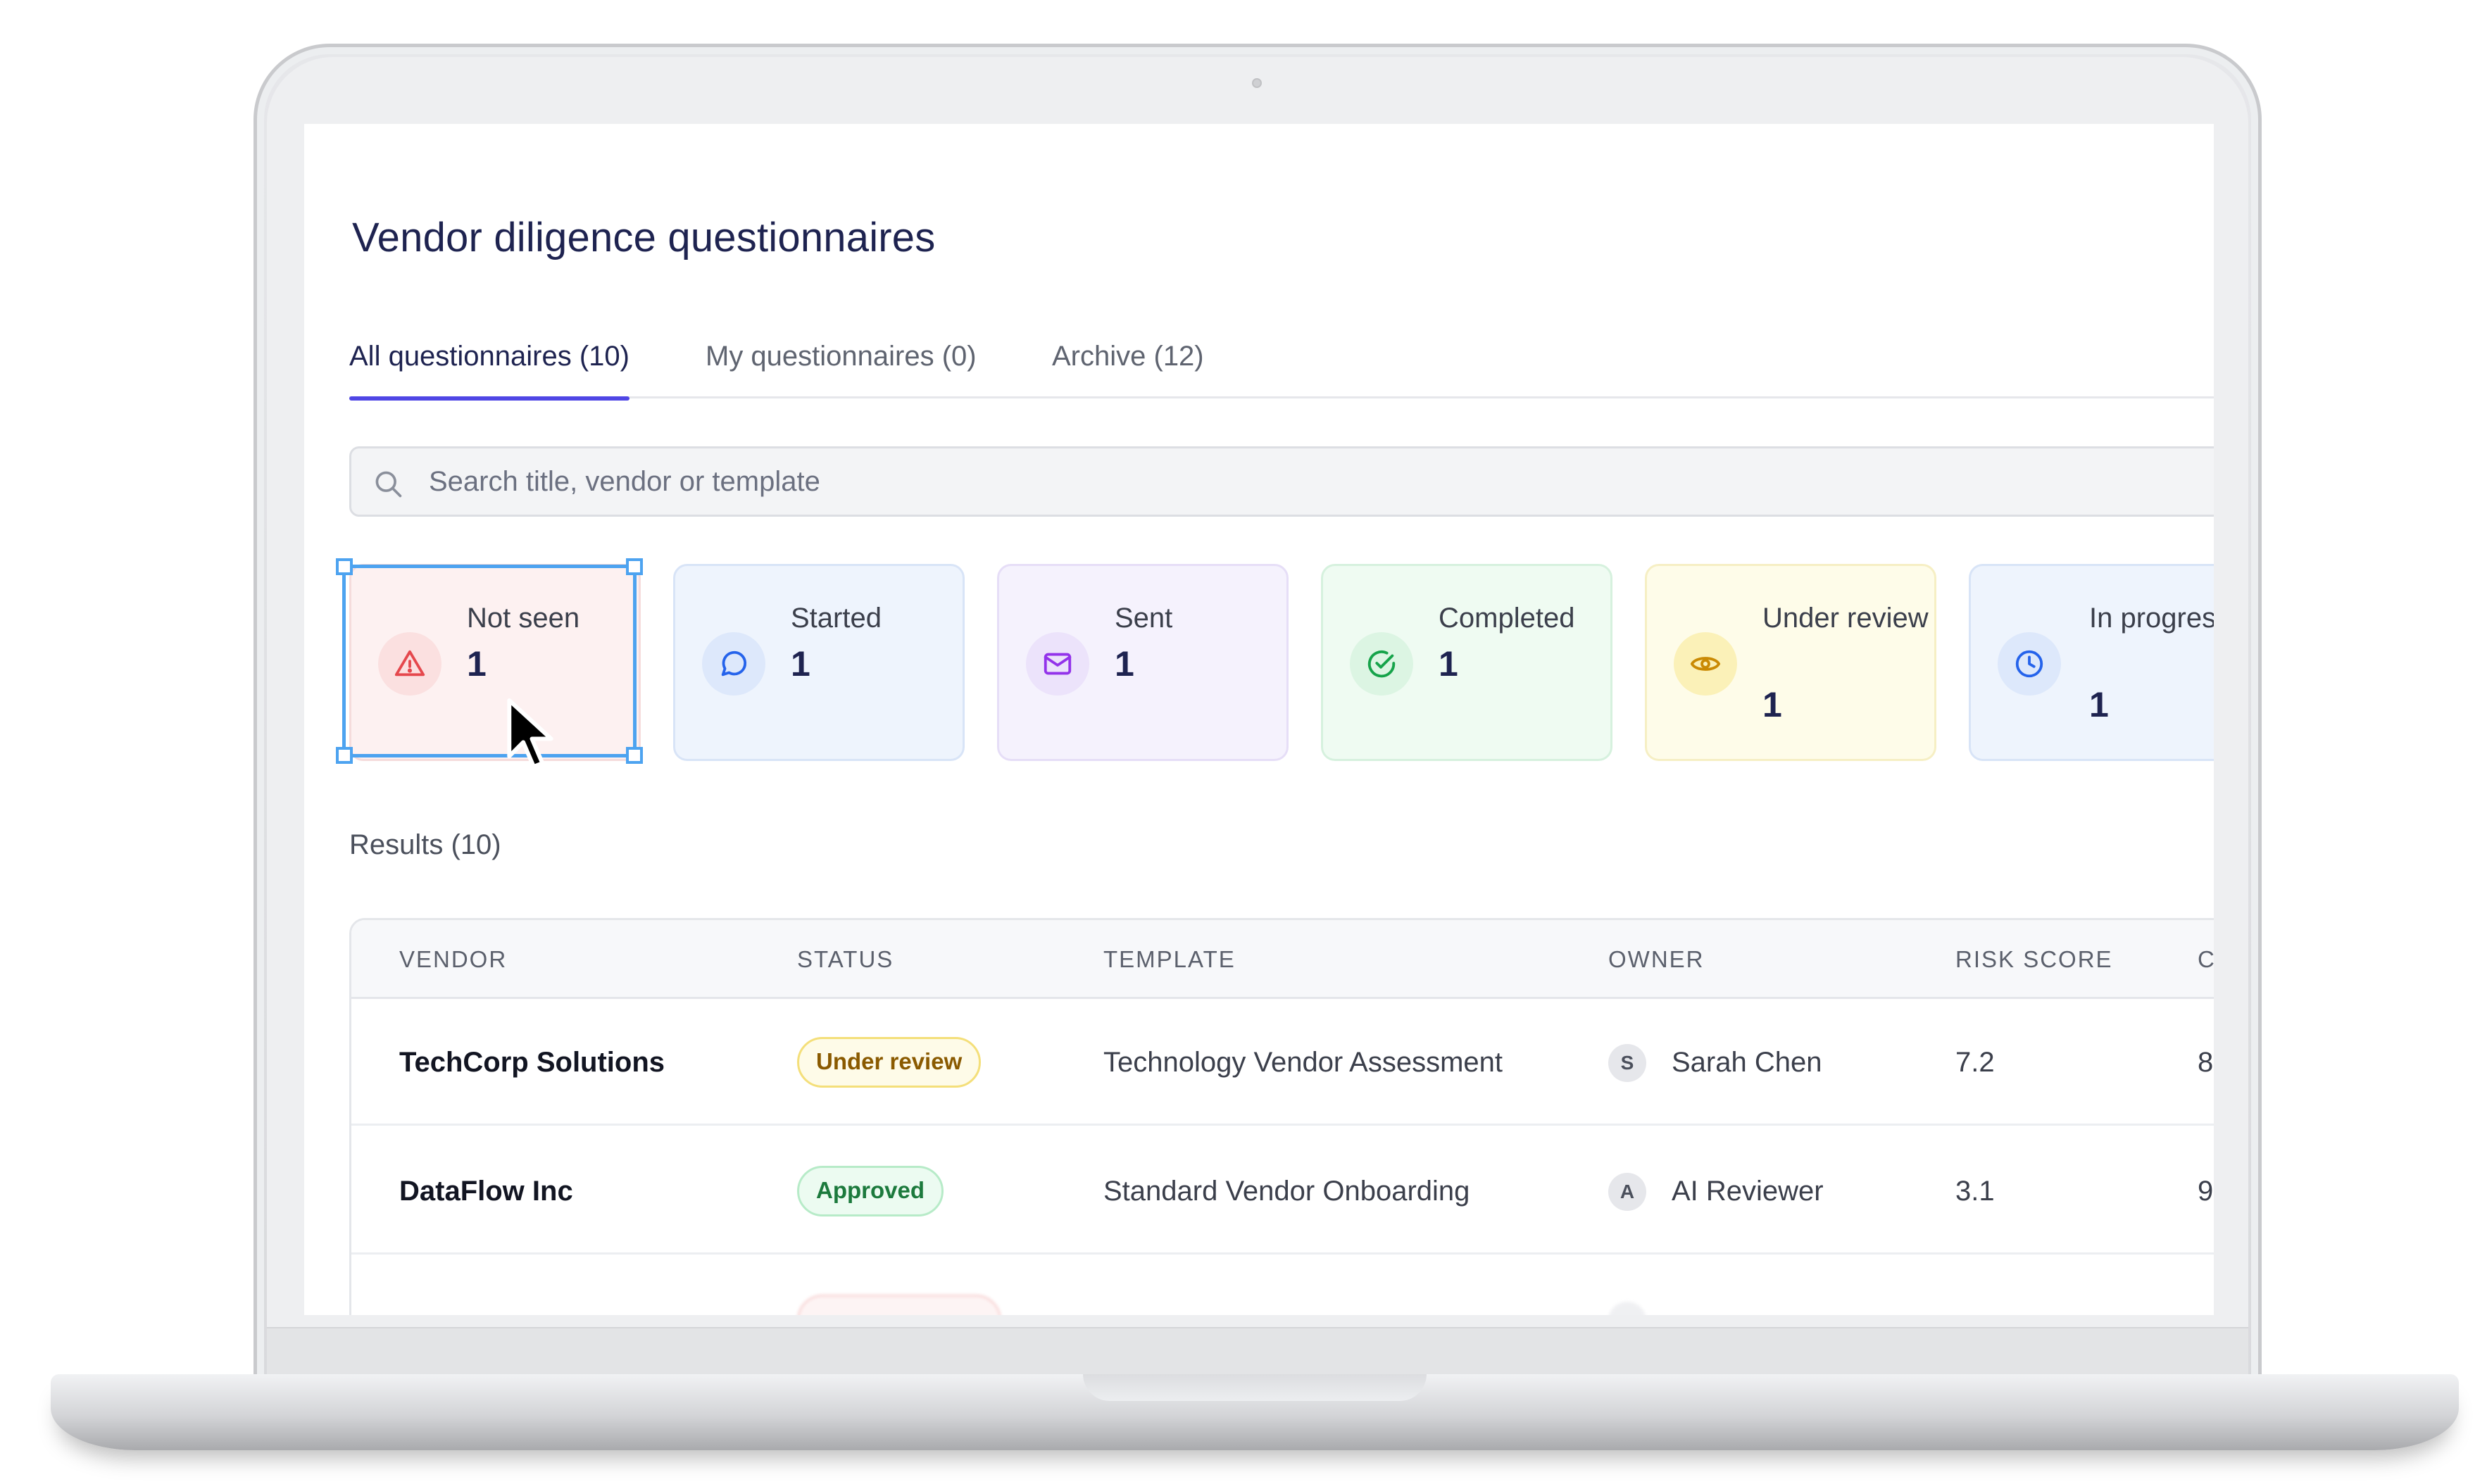 This screenshot has width=2487, height=1484. I want to click on template-name: Technology Vendor Assessment, so click(1303, 1062).